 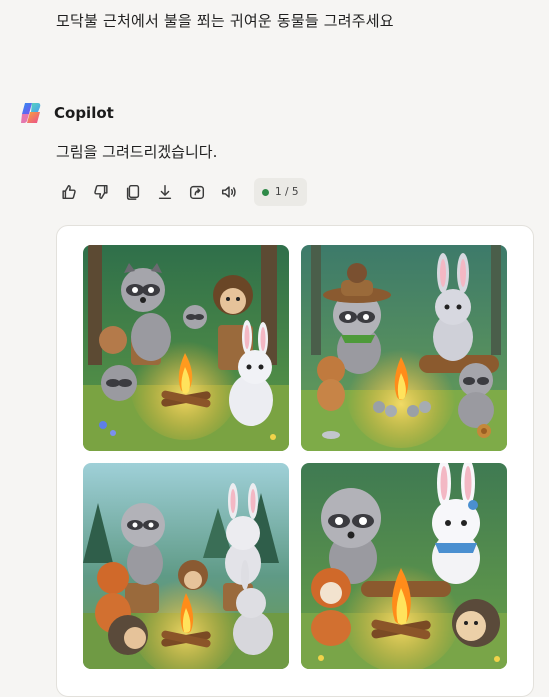 I want to click on read-aloud-button, so click(x=229, y=192).